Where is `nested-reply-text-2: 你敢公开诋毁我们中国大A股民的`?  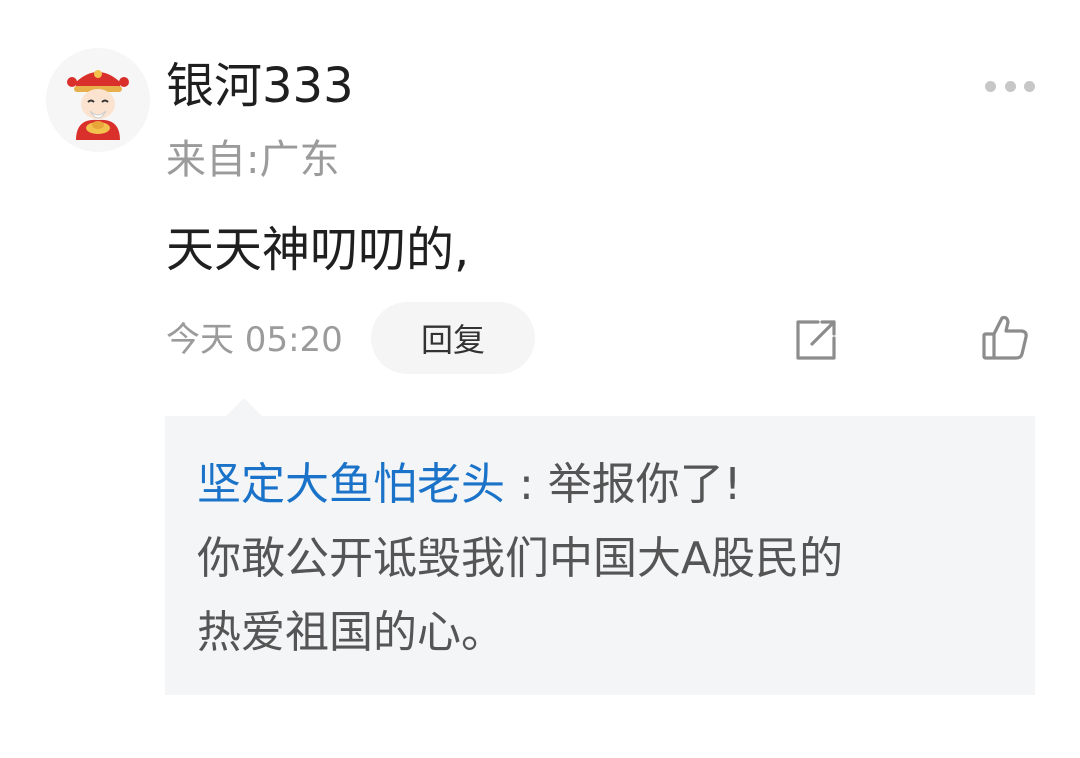 nested-reply-text-2: 你敢公开诋毁我们中国大A股民的 is located at coordinates (520, 558).